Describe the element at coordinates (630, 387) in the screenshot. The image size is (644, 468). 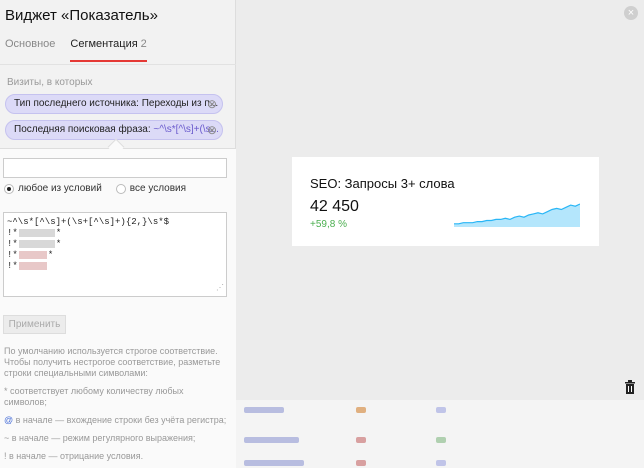
I see `trash-icon` at that location.